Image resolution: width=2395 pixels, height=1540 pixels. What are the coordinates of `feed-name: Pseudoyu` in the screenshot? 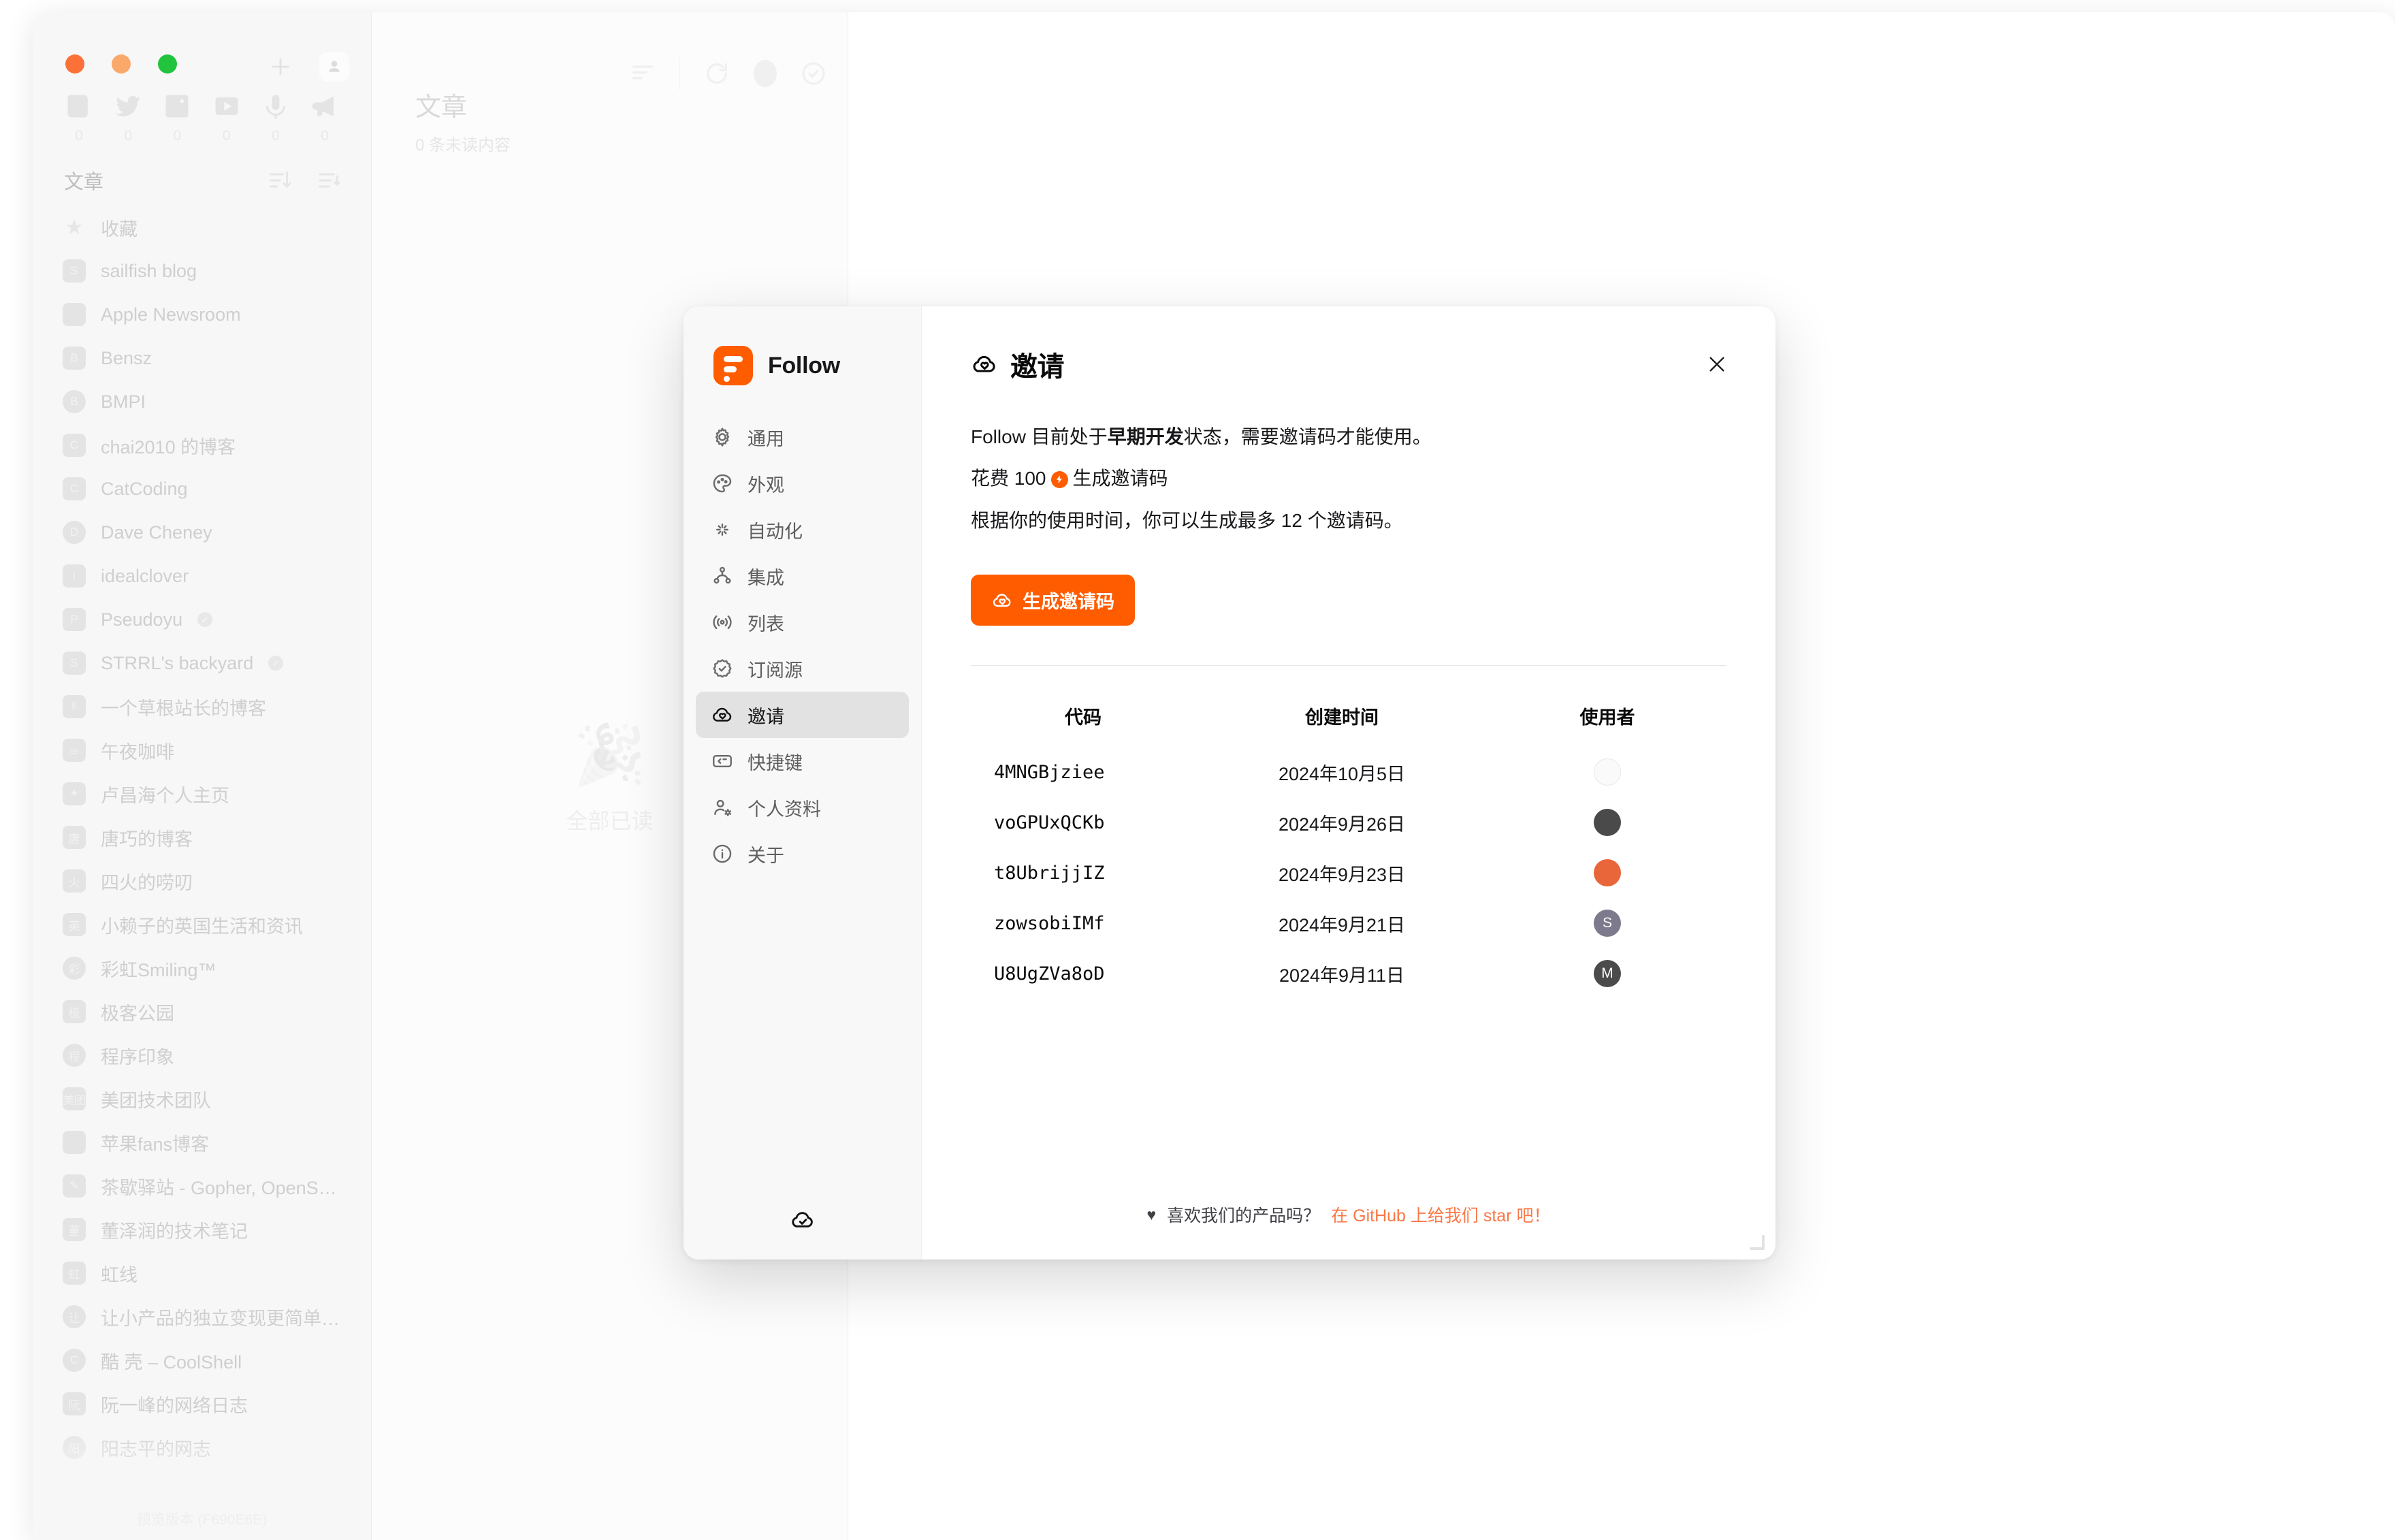 It's located at (142, 619).